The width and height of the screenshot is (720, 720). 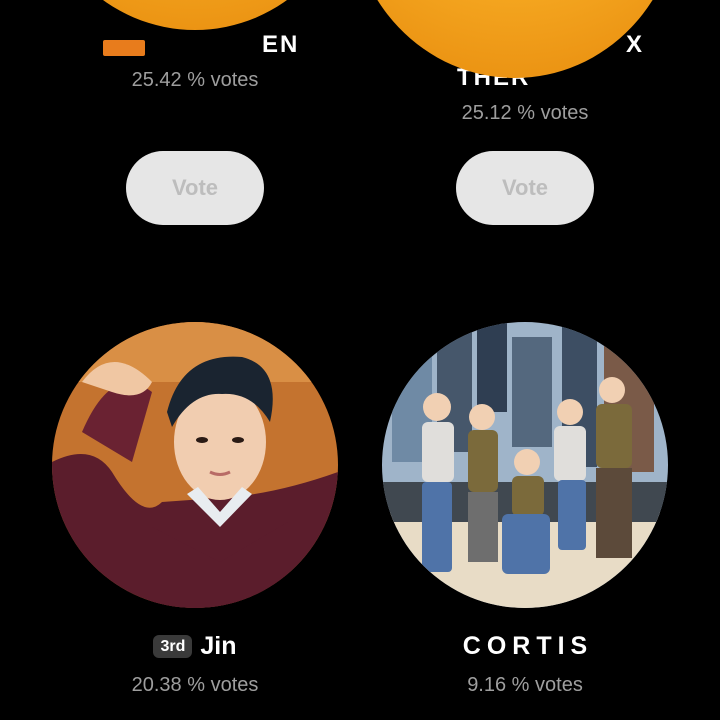 I want to click on candidate-name: Jin, so click(x=218, y=646).